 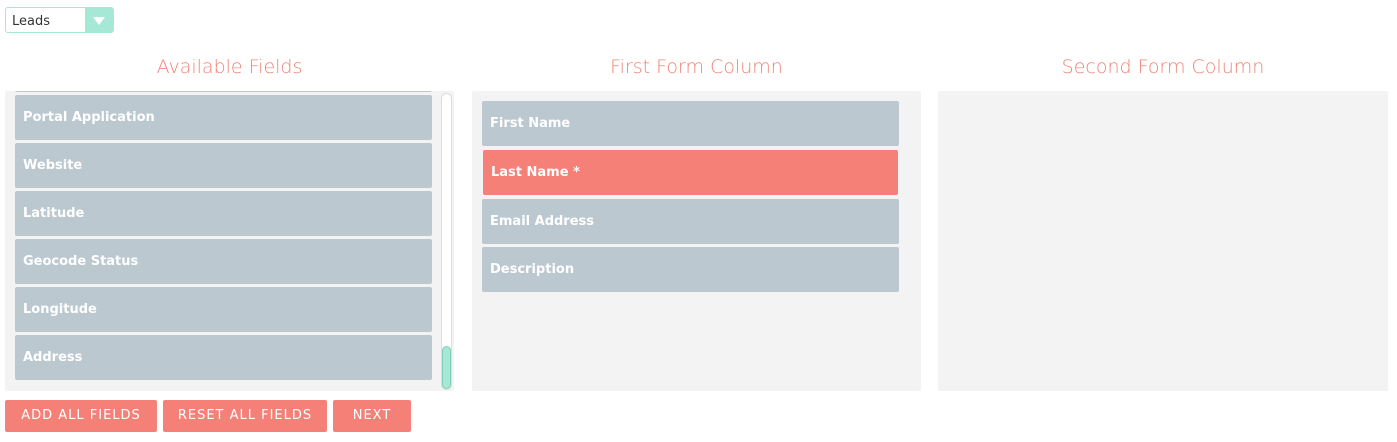 What do you see at coordinates (372, 416) in the screenshot?
I see `next-button: NEXT` at bounding box center [372, 416].